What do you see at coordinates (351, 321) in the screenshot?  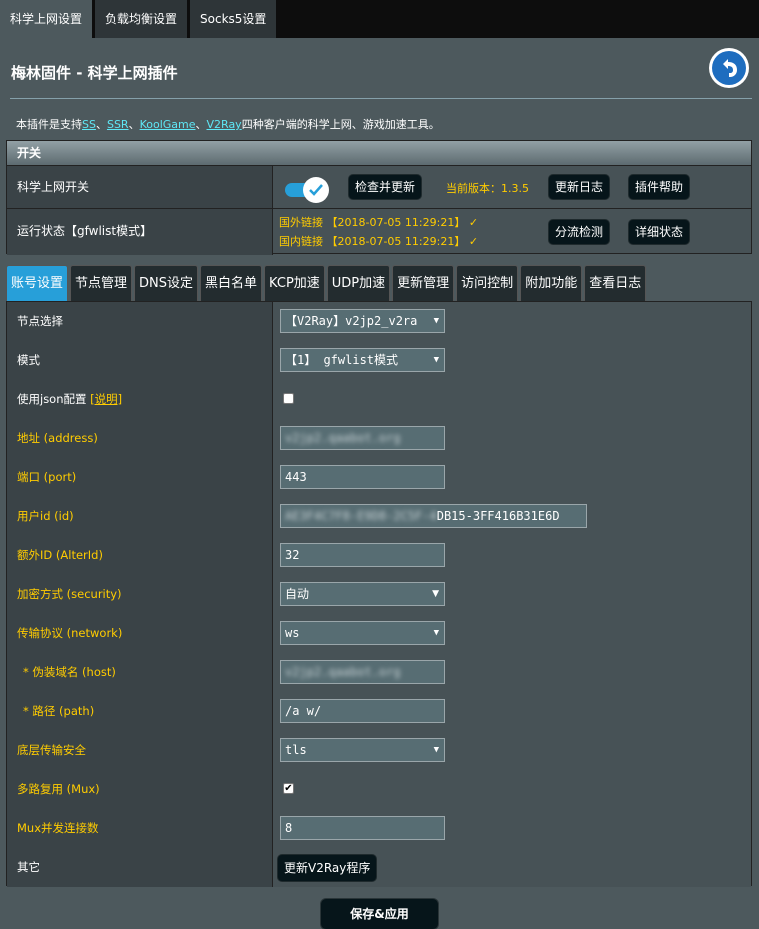 I see `node-select-value: 【V2Ray】v2jp2_v2ra` at bounding box center [351, 321].